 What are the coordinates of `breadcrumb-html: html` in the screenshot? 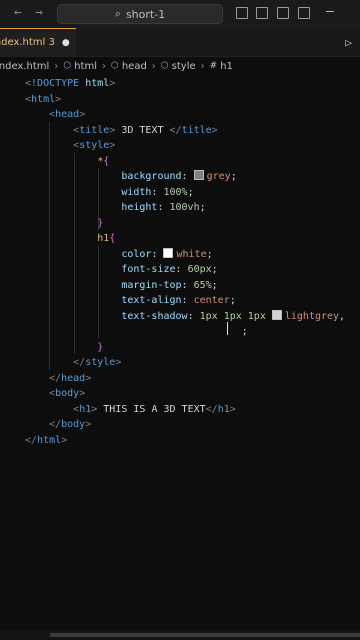 It's located at (85, 66).